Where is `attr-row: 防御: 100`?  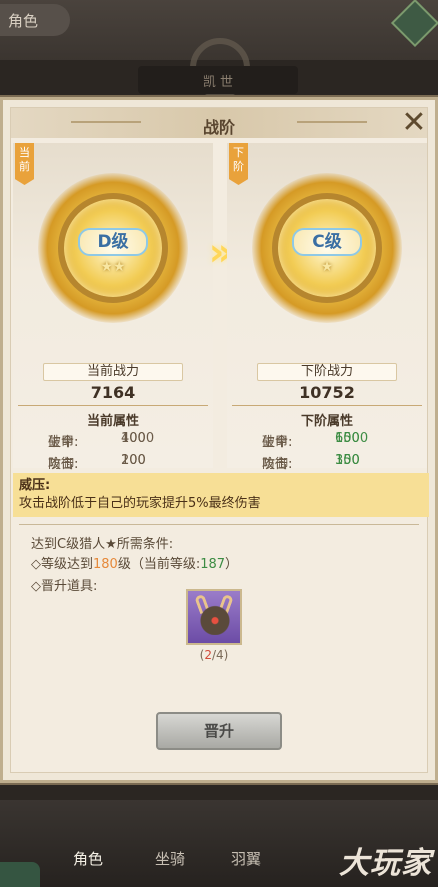 attr-row: 防御: 100 is located at coordinates (108, 463).